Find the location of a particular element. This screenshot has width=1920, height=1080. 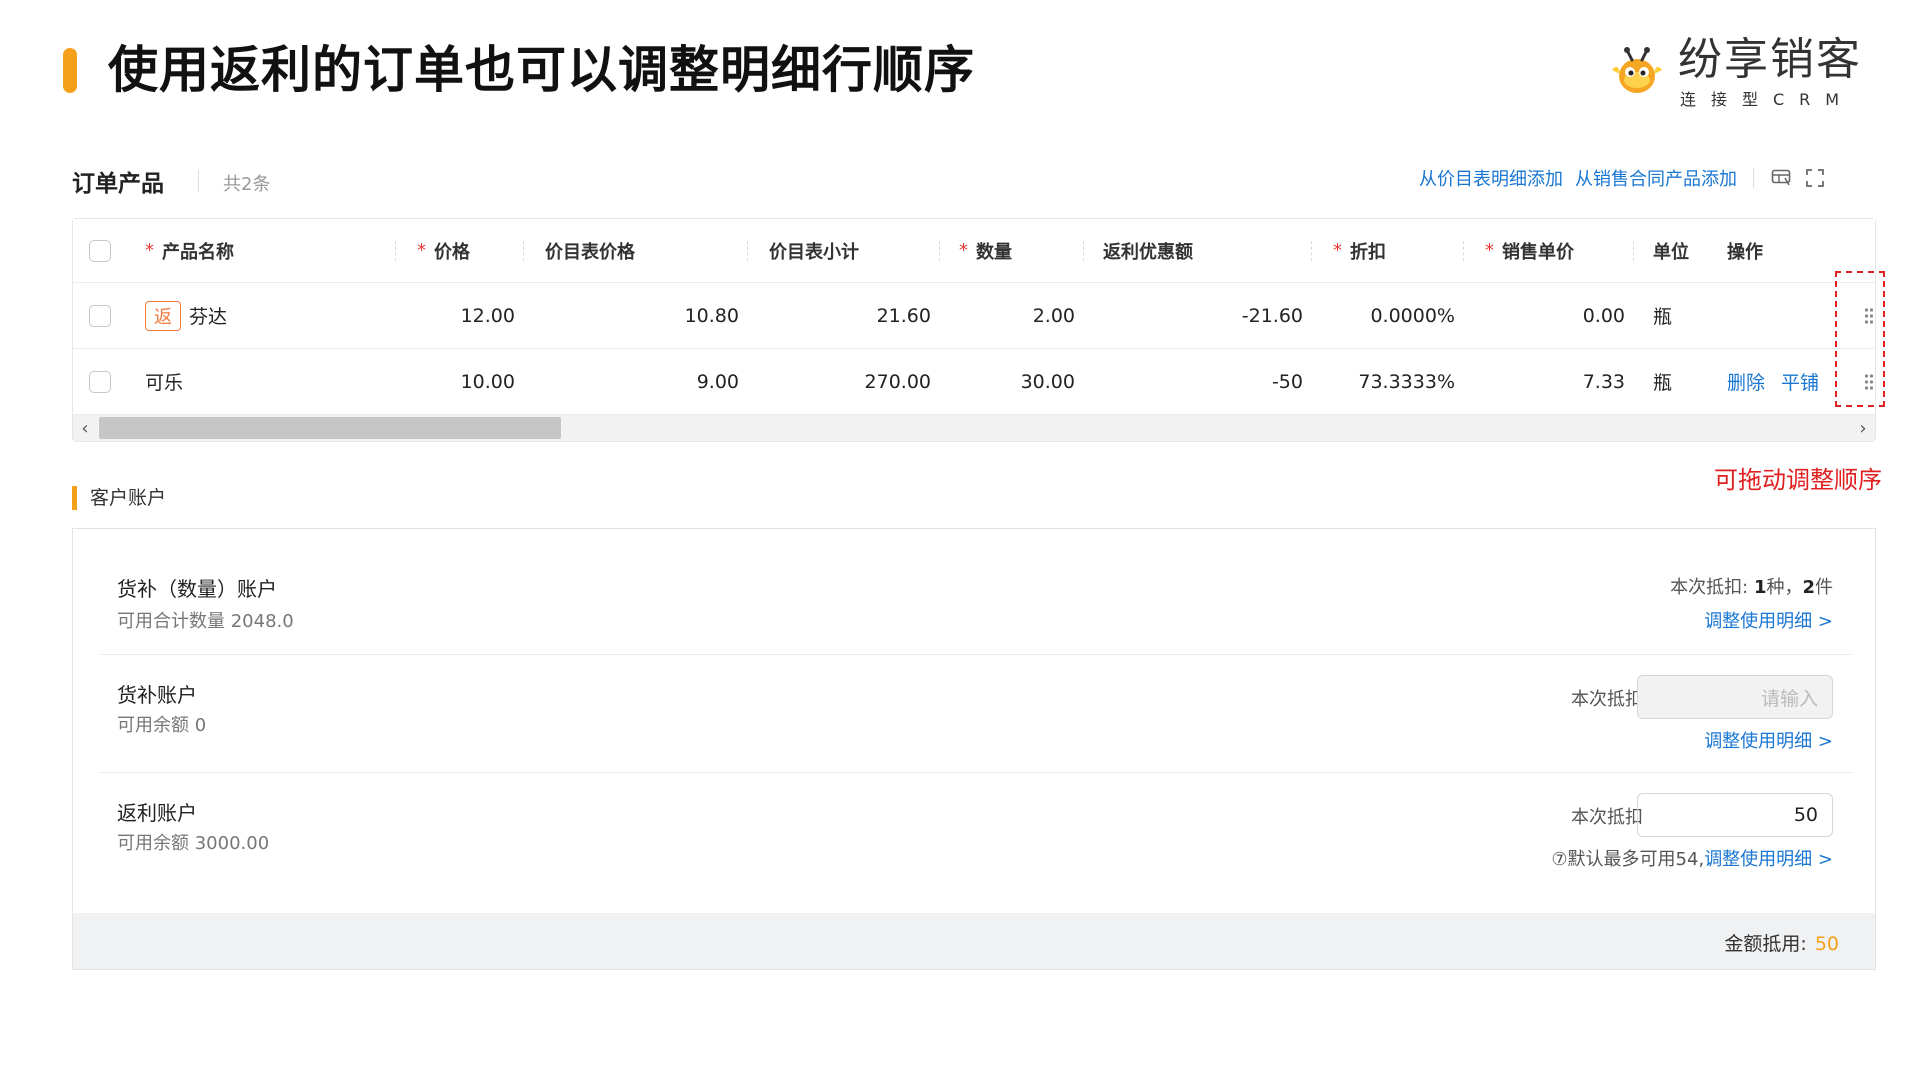

column-header-list-price: 价目表价格 is located at coordinates (590, 252).